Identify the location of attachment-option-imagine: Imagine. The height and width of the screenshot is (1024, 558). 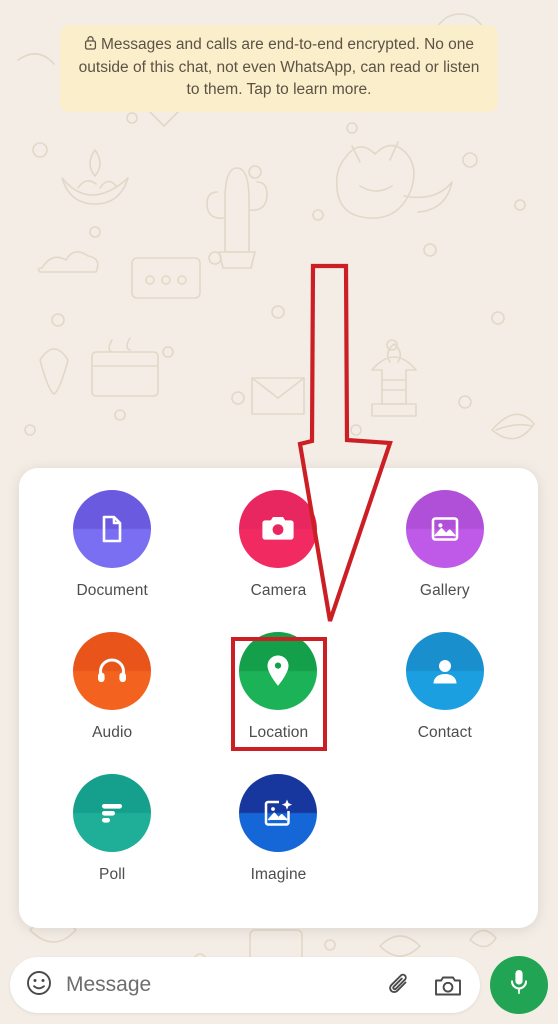
(278, 845).